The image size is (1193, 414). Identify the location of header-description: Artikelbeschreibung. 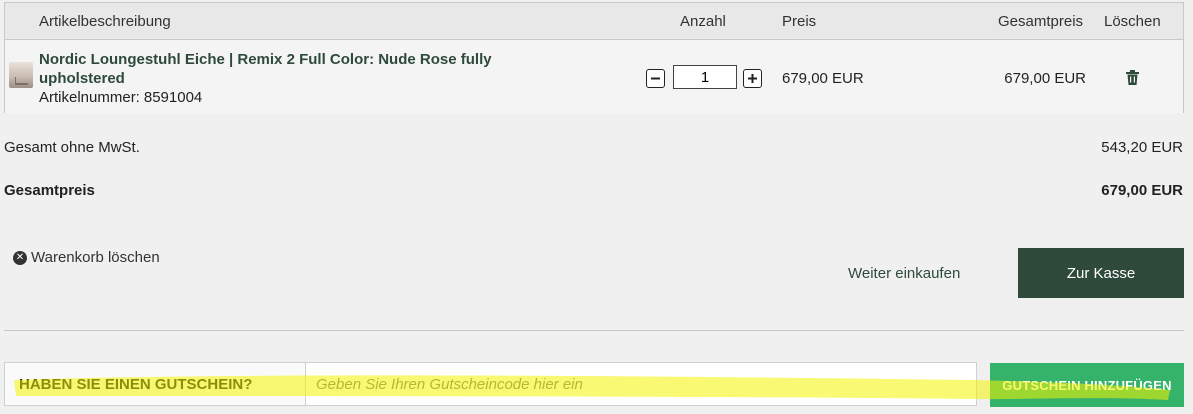
(105, 21).